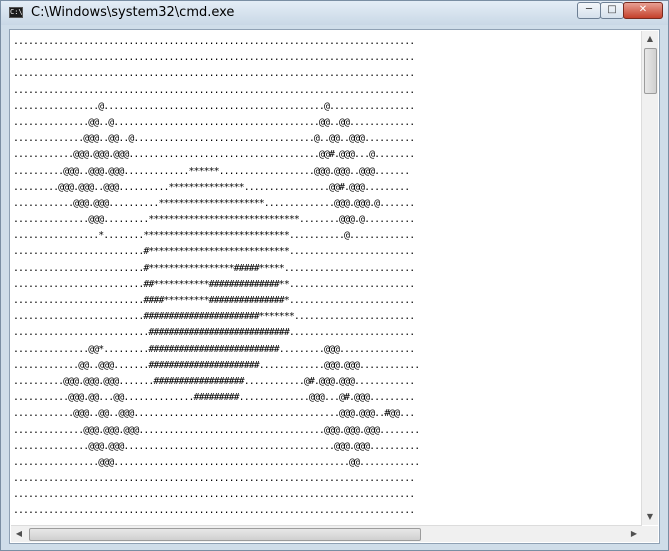 Image resolution: width=669 pixels, height=551 pixels. Describe the element at coordinates (650, 39) in the screenshot. I see `scroll-up-icon: ▲` at that location.